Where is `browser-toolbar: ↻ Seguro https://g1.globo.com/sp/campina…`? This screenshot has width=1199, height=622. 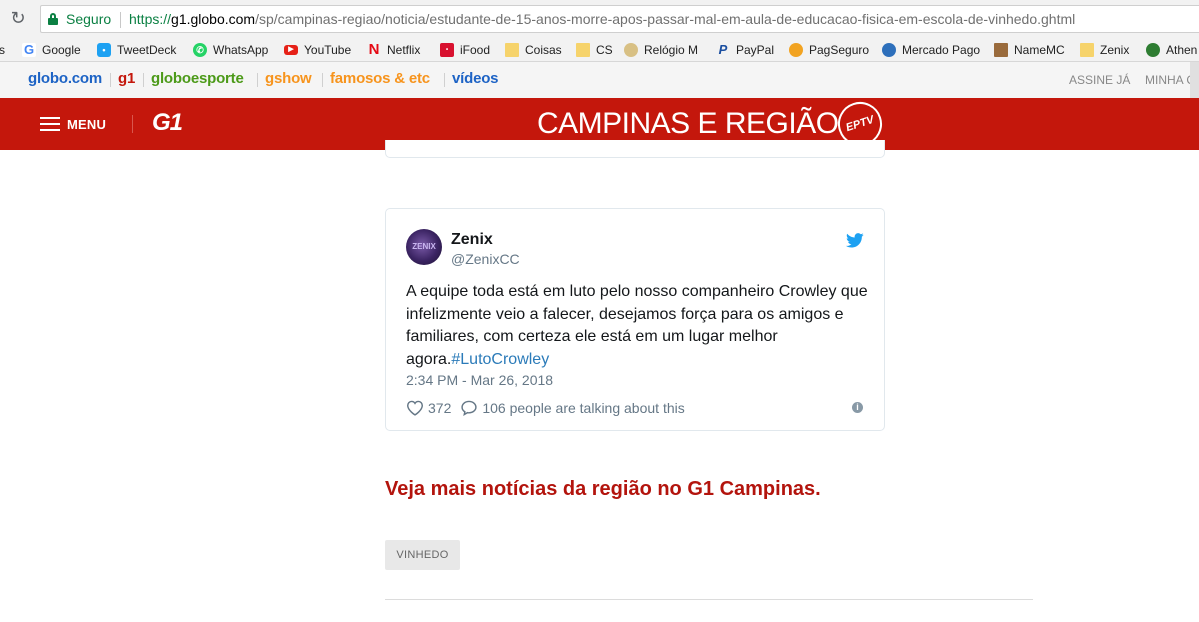 browser-toolbar: ↻ Seguro https://g1.globo.com/sp/campina… is located at coordinates (599, 19).